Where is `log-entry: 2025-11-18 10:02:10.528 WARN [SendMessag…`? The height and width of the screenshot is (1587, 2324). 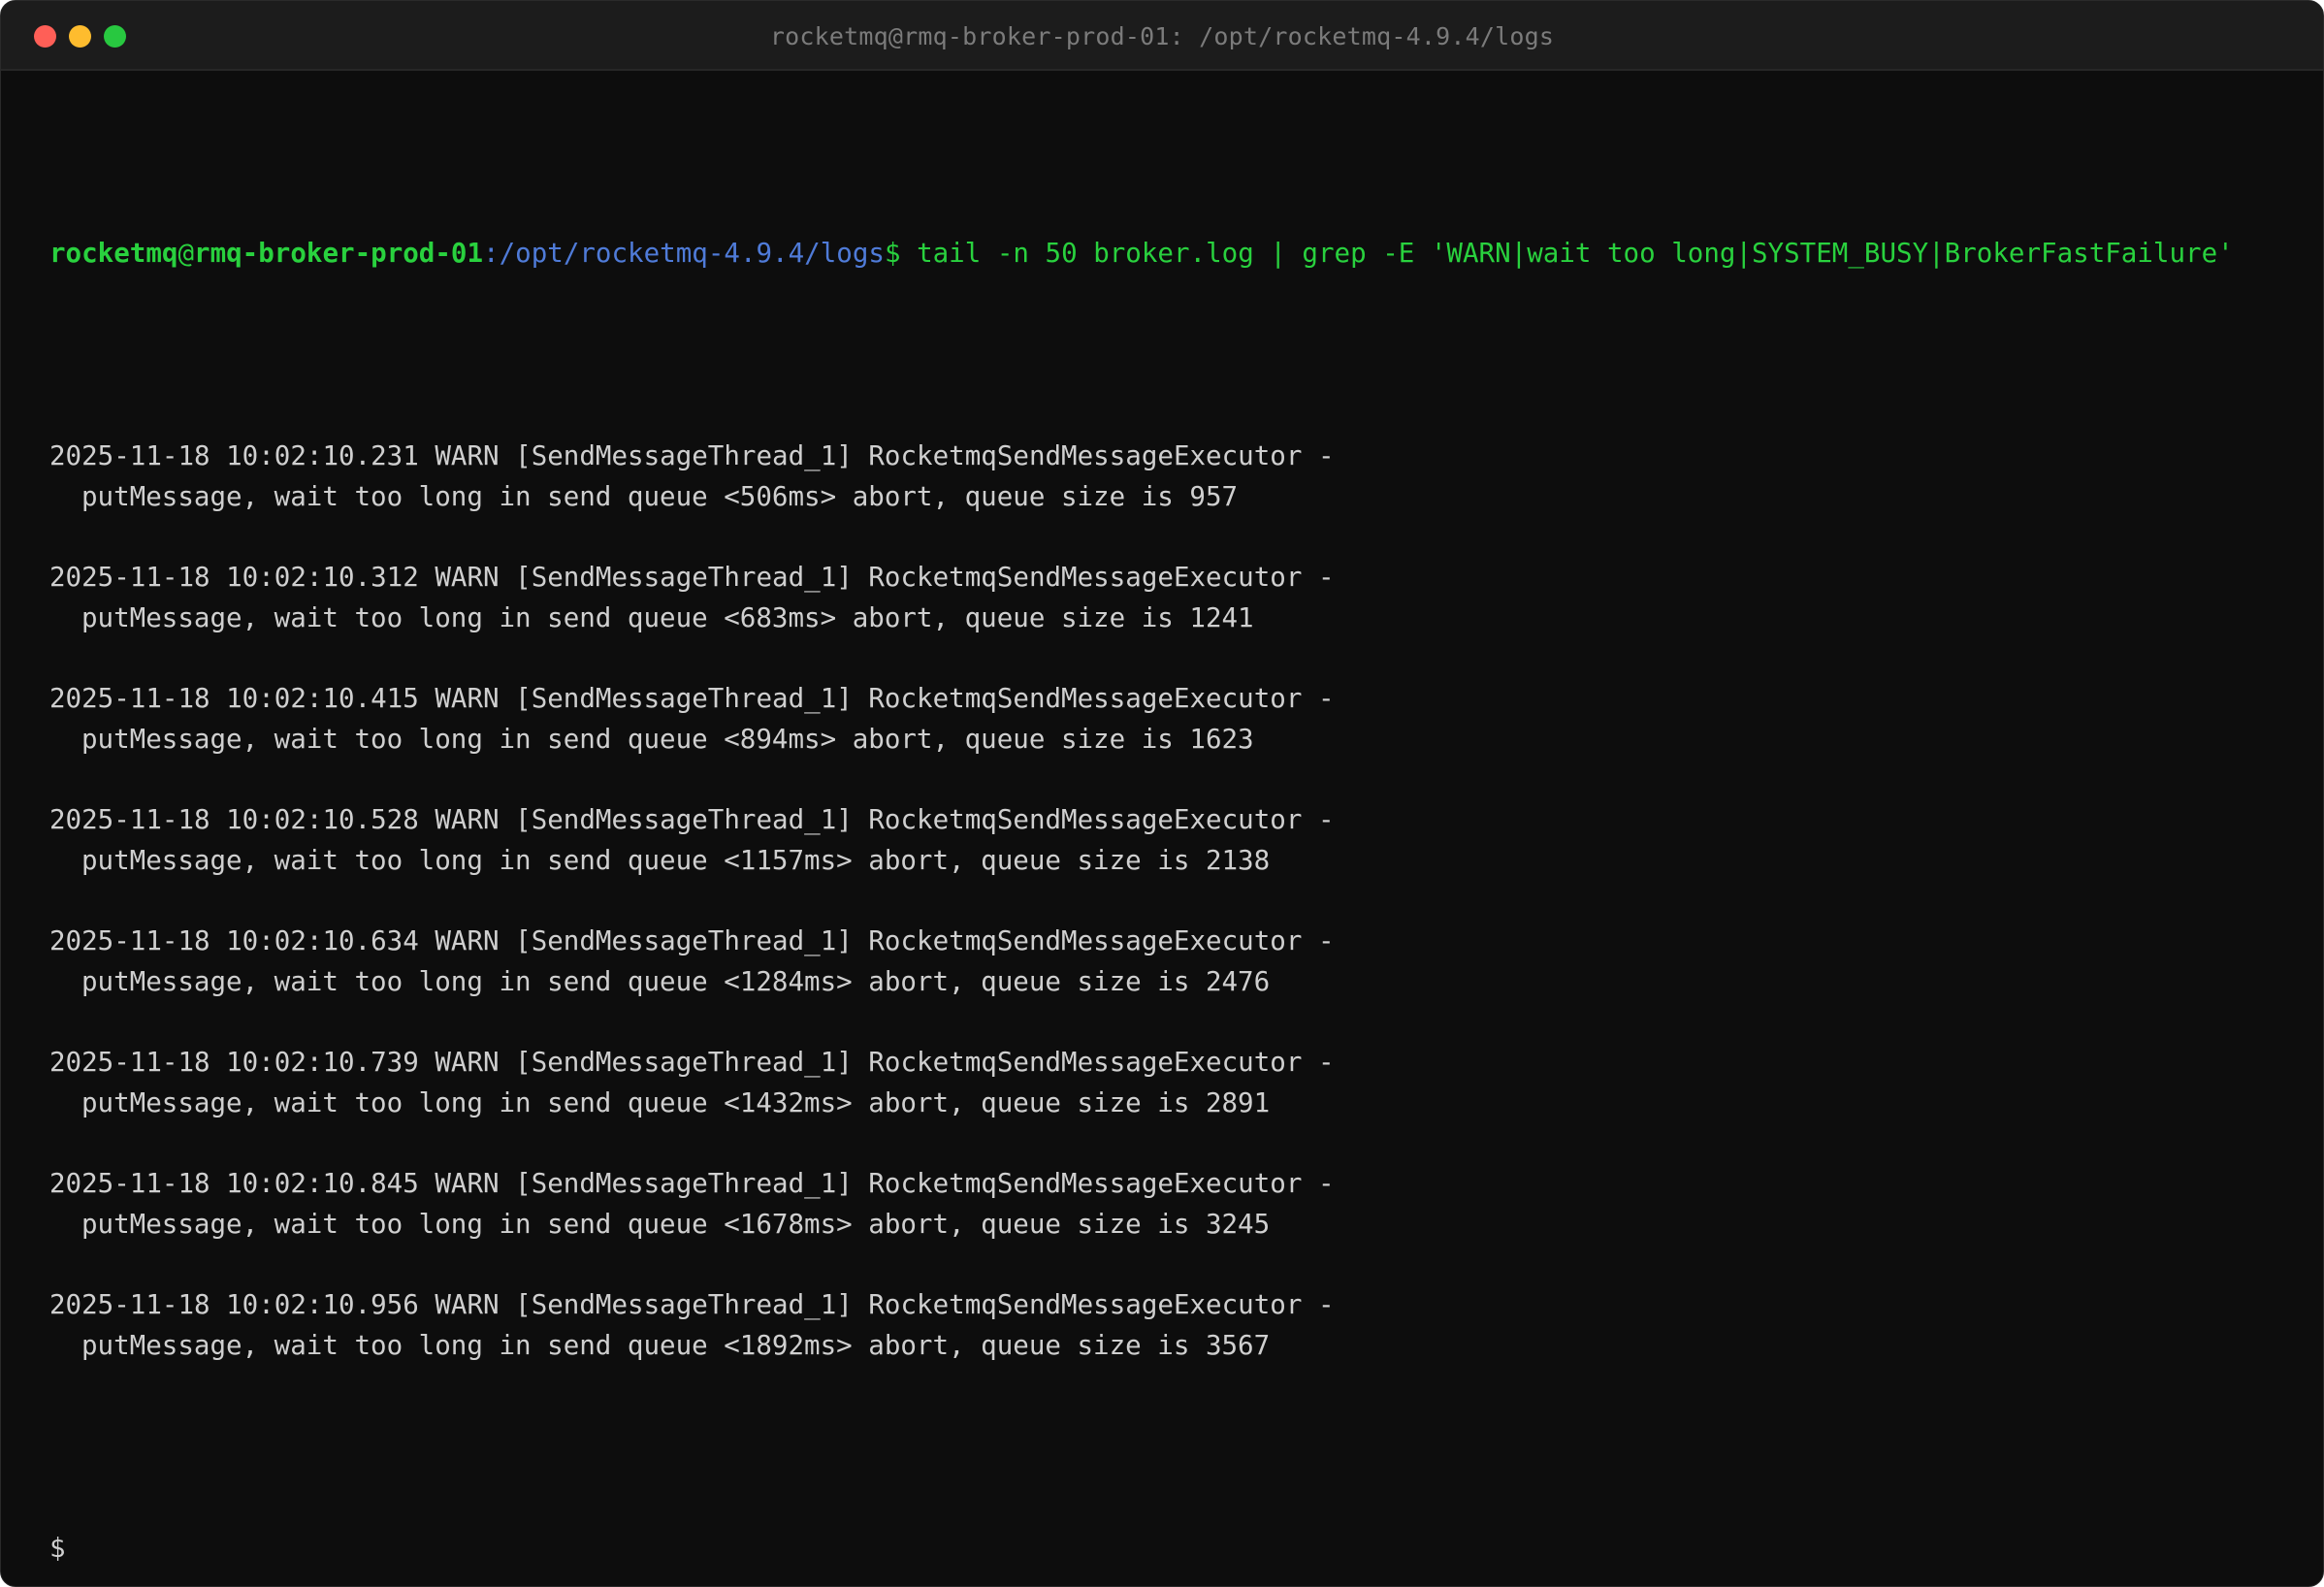 log-entry: 2025-11-18 10:02:10.528 WARN [SendMessag… is located at coordinates (1166, 840).